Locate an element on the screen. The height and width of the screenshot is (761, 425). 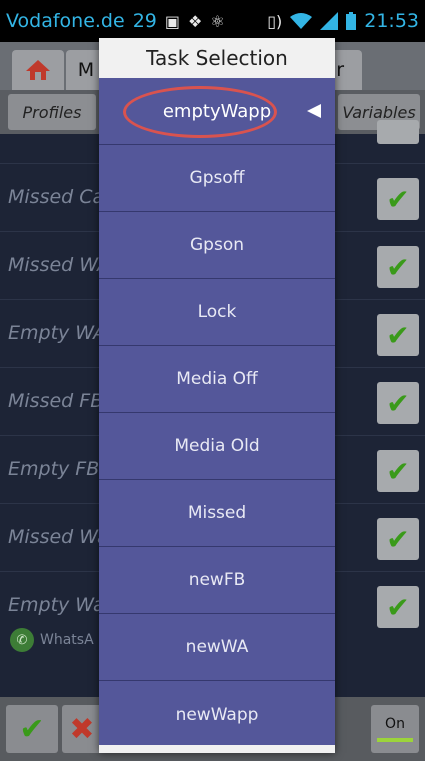
home-tab is located at coordinates (38, 70).